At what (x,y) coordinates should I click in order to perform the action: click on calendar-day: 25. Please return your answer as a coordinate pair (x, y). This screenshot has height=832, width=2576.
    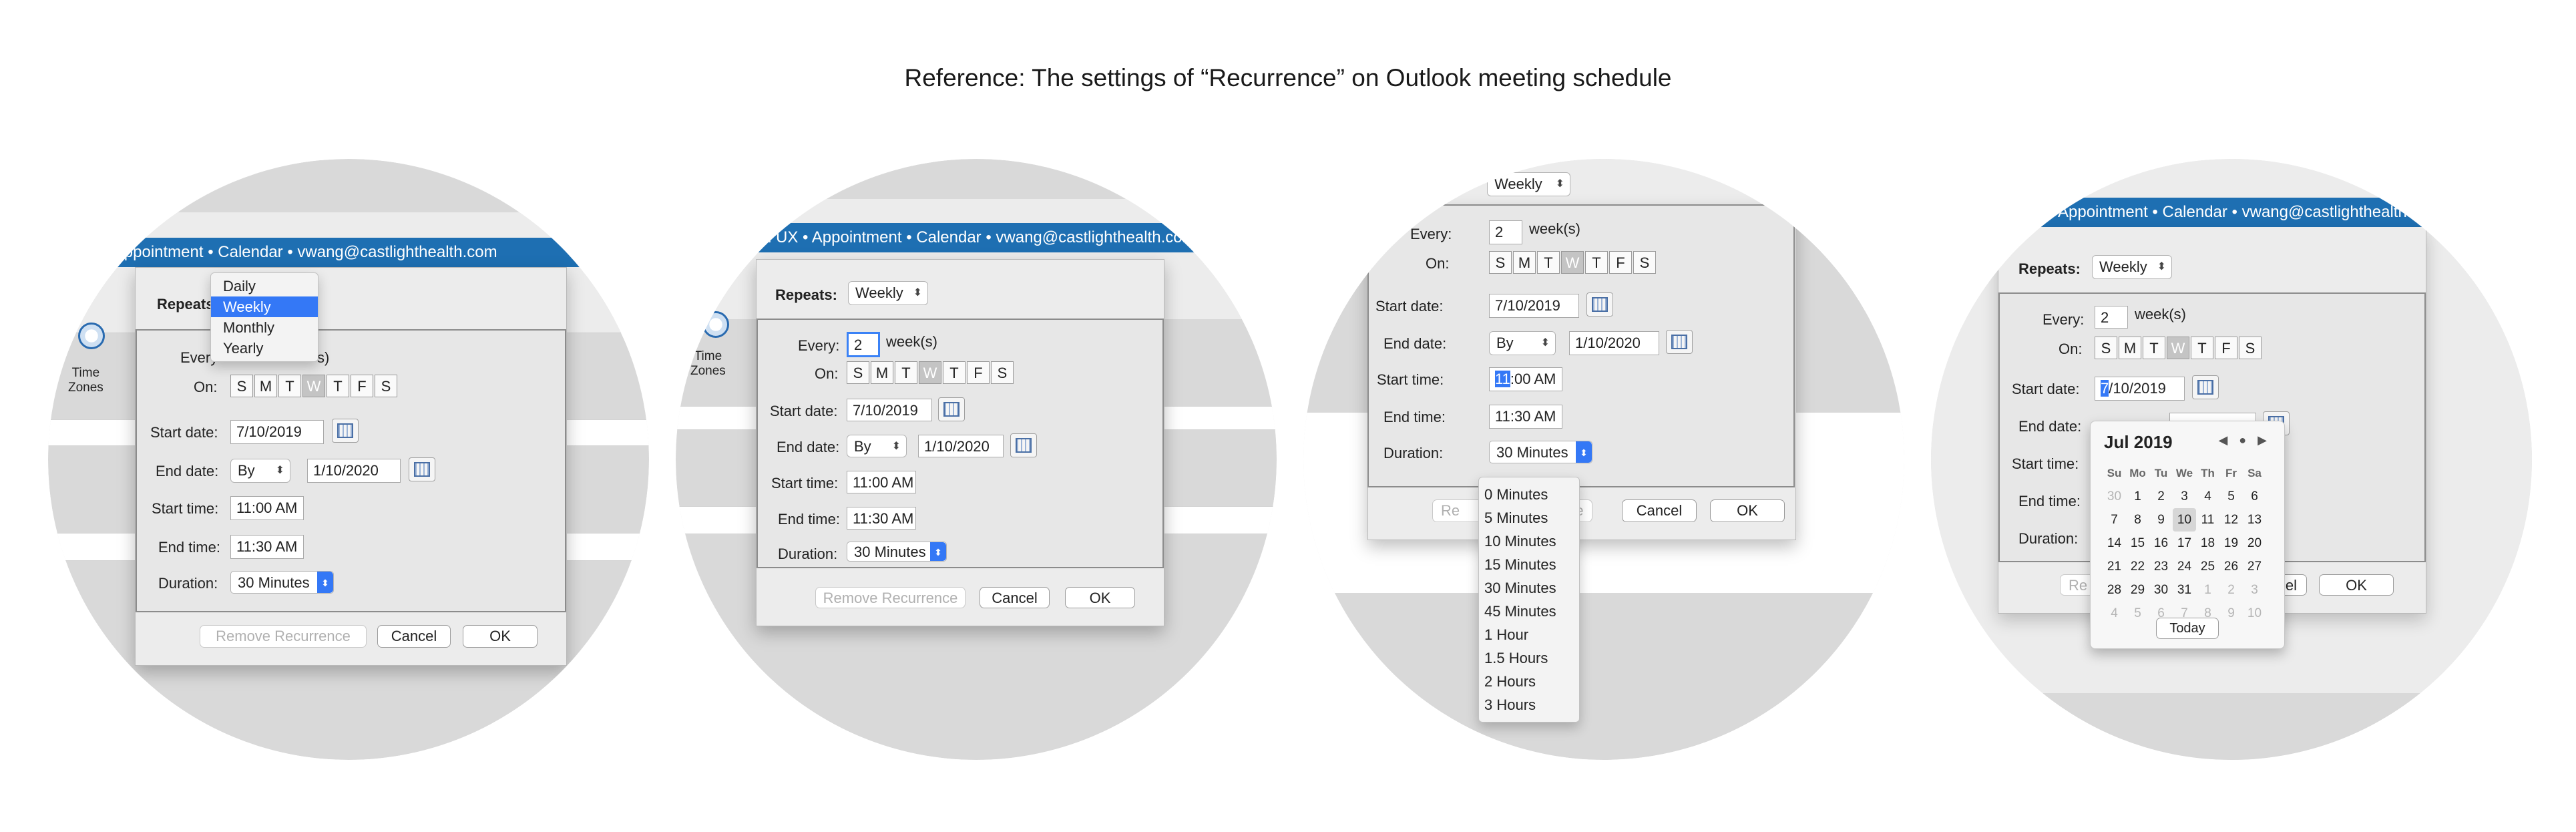
    Looking at the image, I should click on (2207, 566).